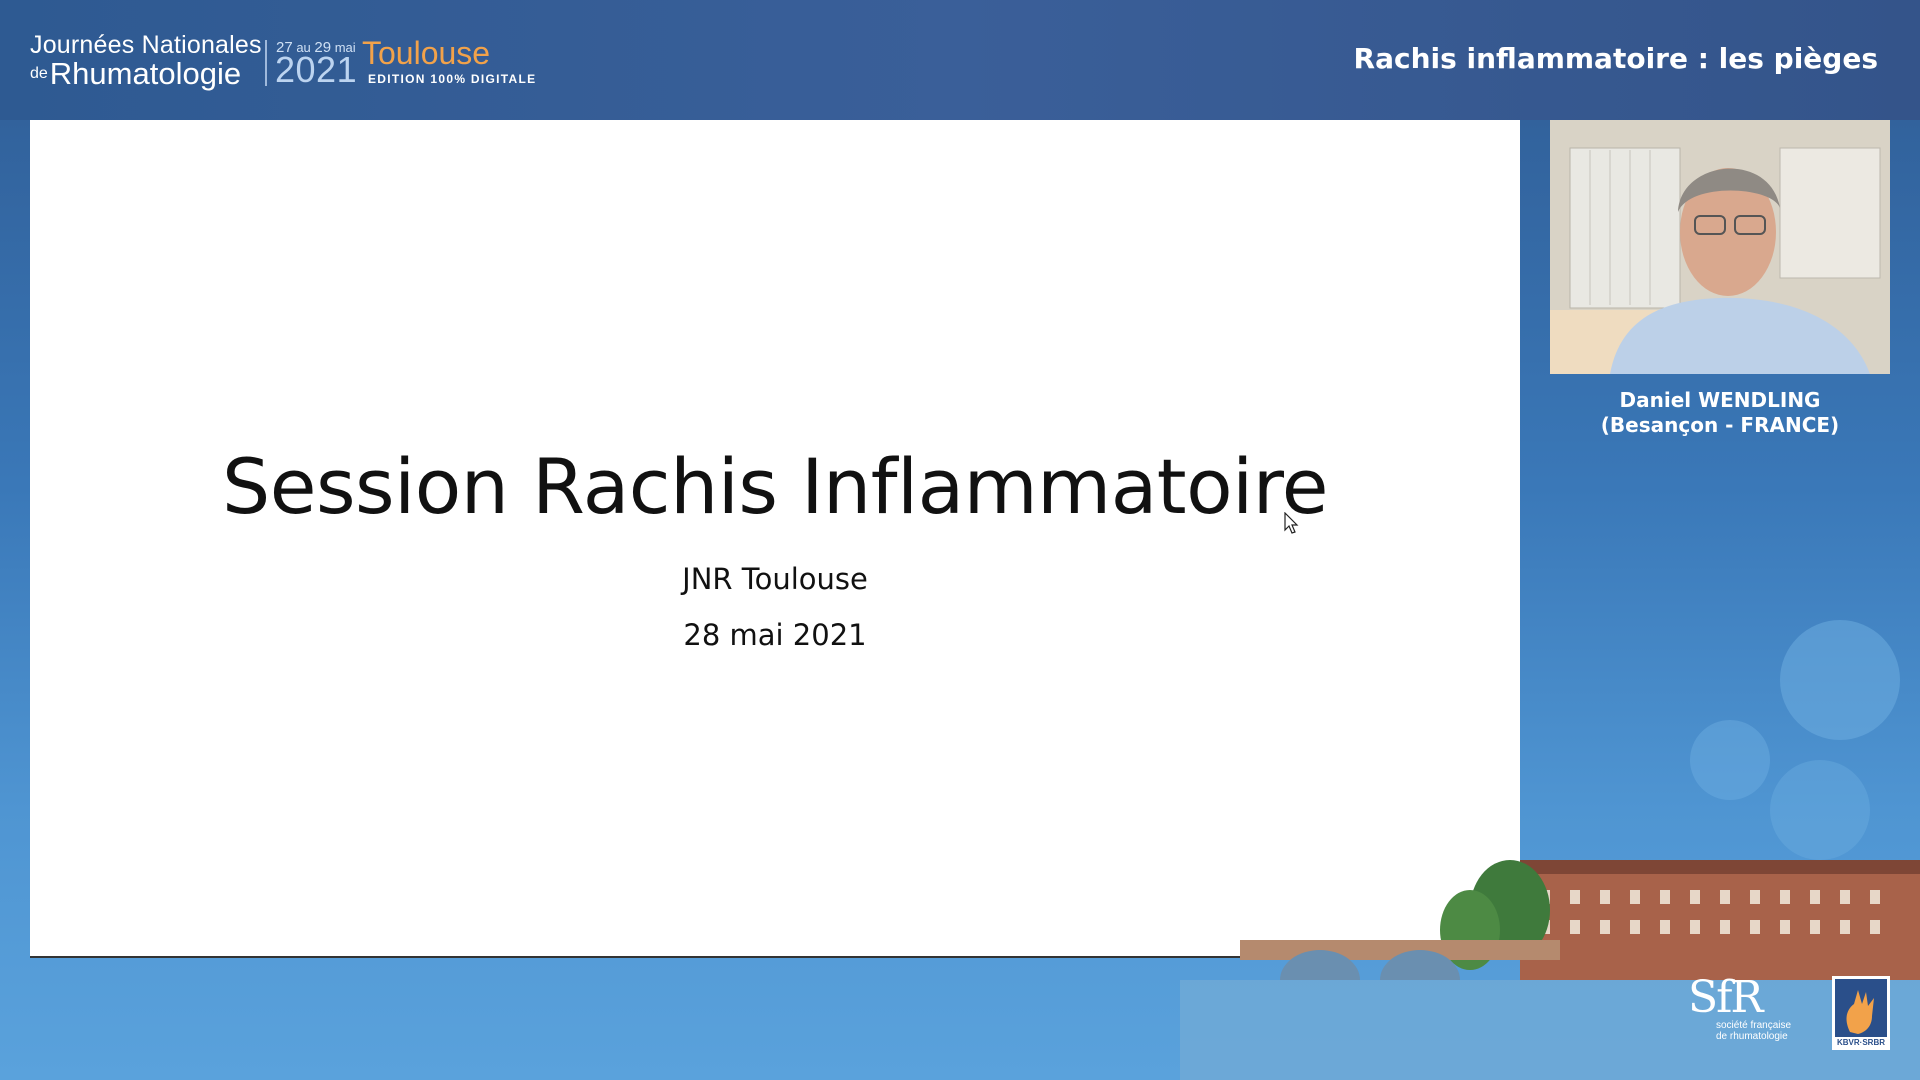  I want to click on speaker-video, so click(1720, 247).